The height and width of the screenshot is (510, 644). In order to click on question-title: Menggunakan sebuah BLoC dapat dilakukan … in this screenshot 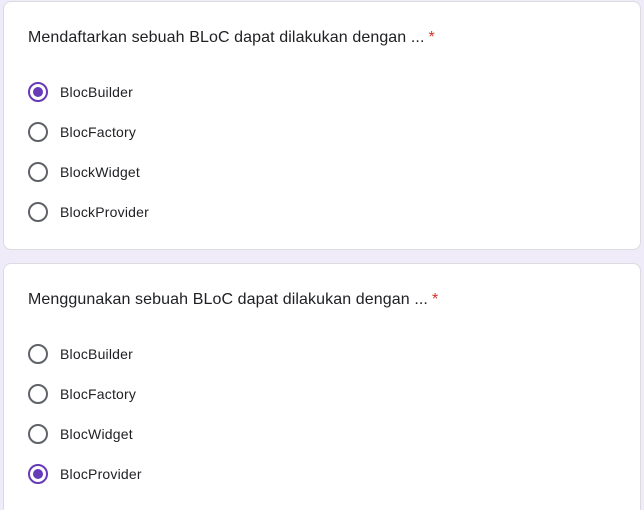, I will do `click(233, 300)`.